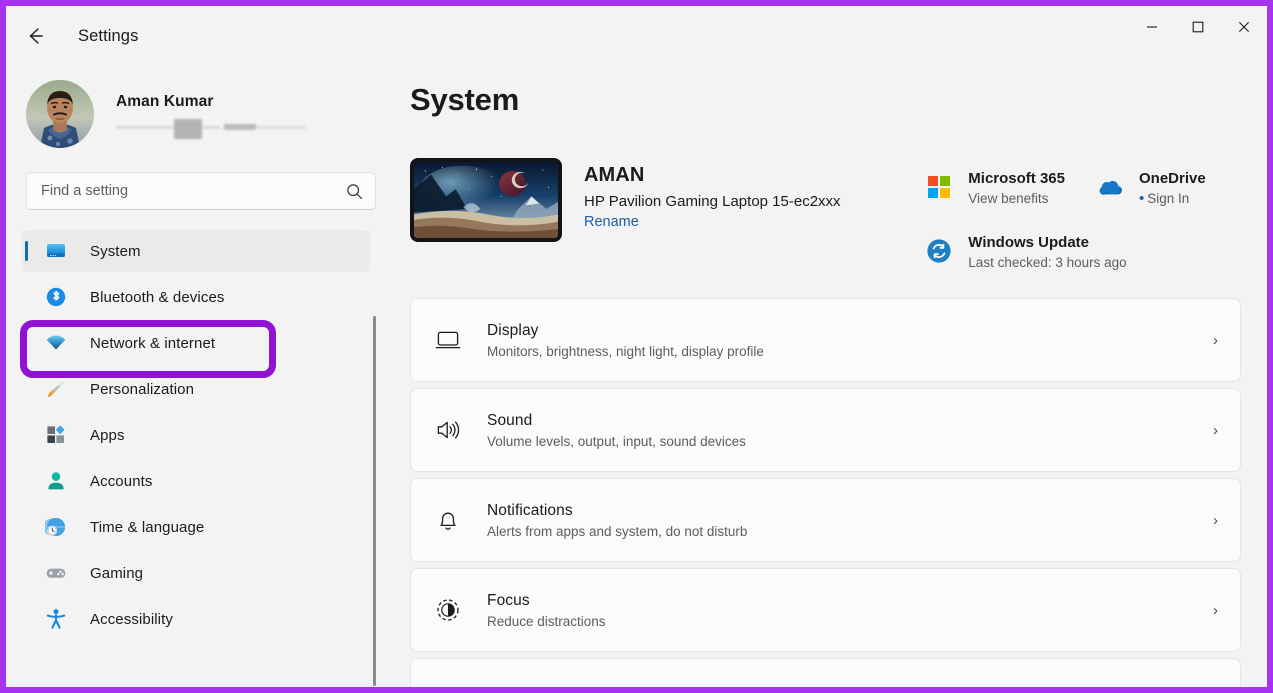  I want to click on windows-update-sync-icon, so click(939, 251).